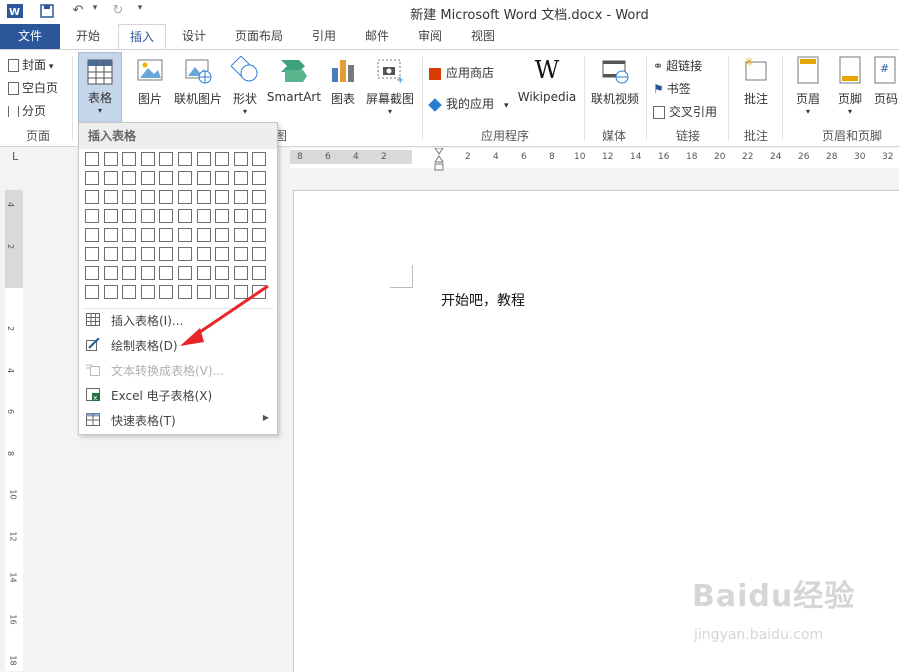 This screenshot has width=899, height=672. What do you see at coordinates (294, 80) in the screenshot?
I see `smartart-button: SmartArt` at bounding box center [294, 80].